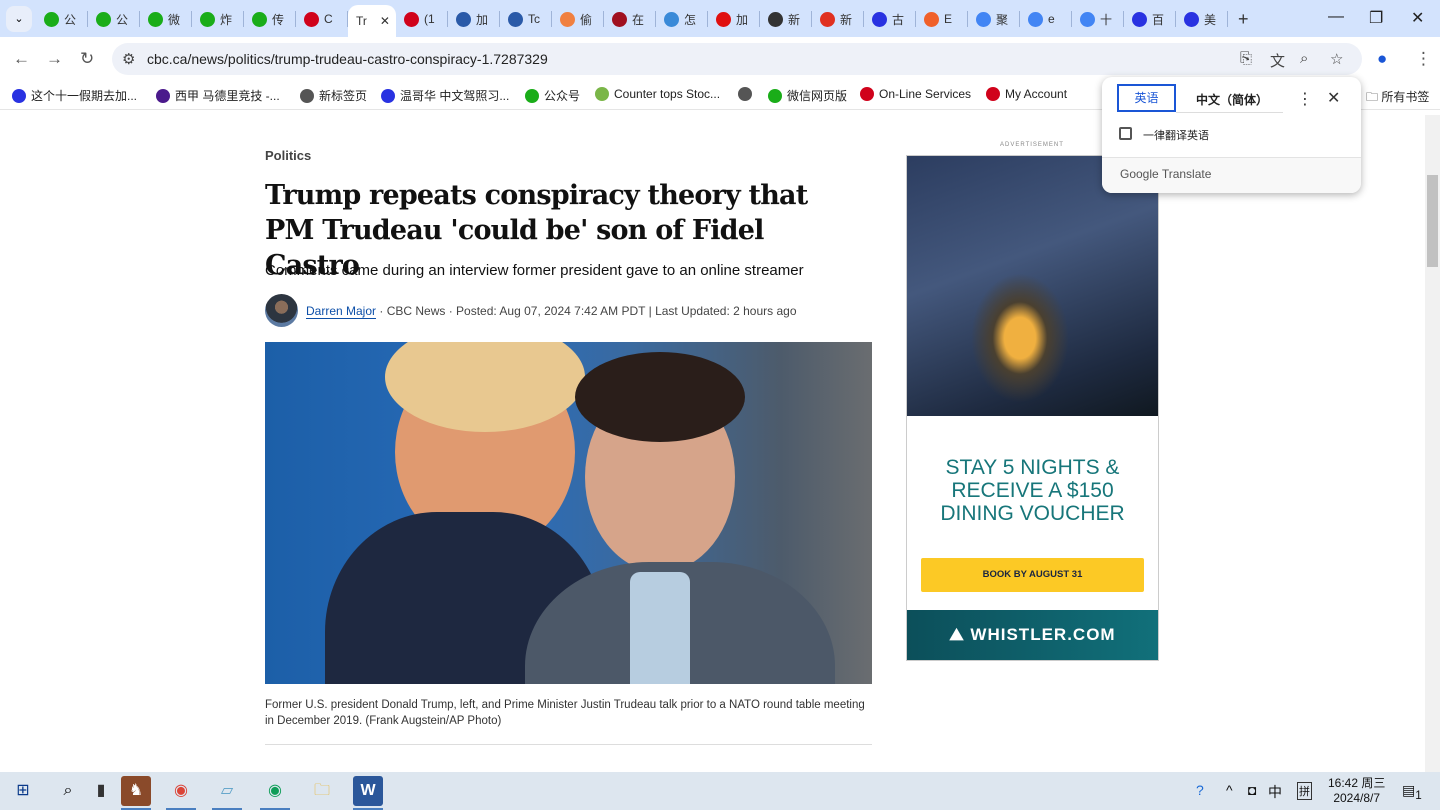 This screenshot has width=1440, height=810. What do you see at coordinates (1305, 99) in the screenshot?
I see `more-options-icon: ⋮` at bounding box center [1305, 99].